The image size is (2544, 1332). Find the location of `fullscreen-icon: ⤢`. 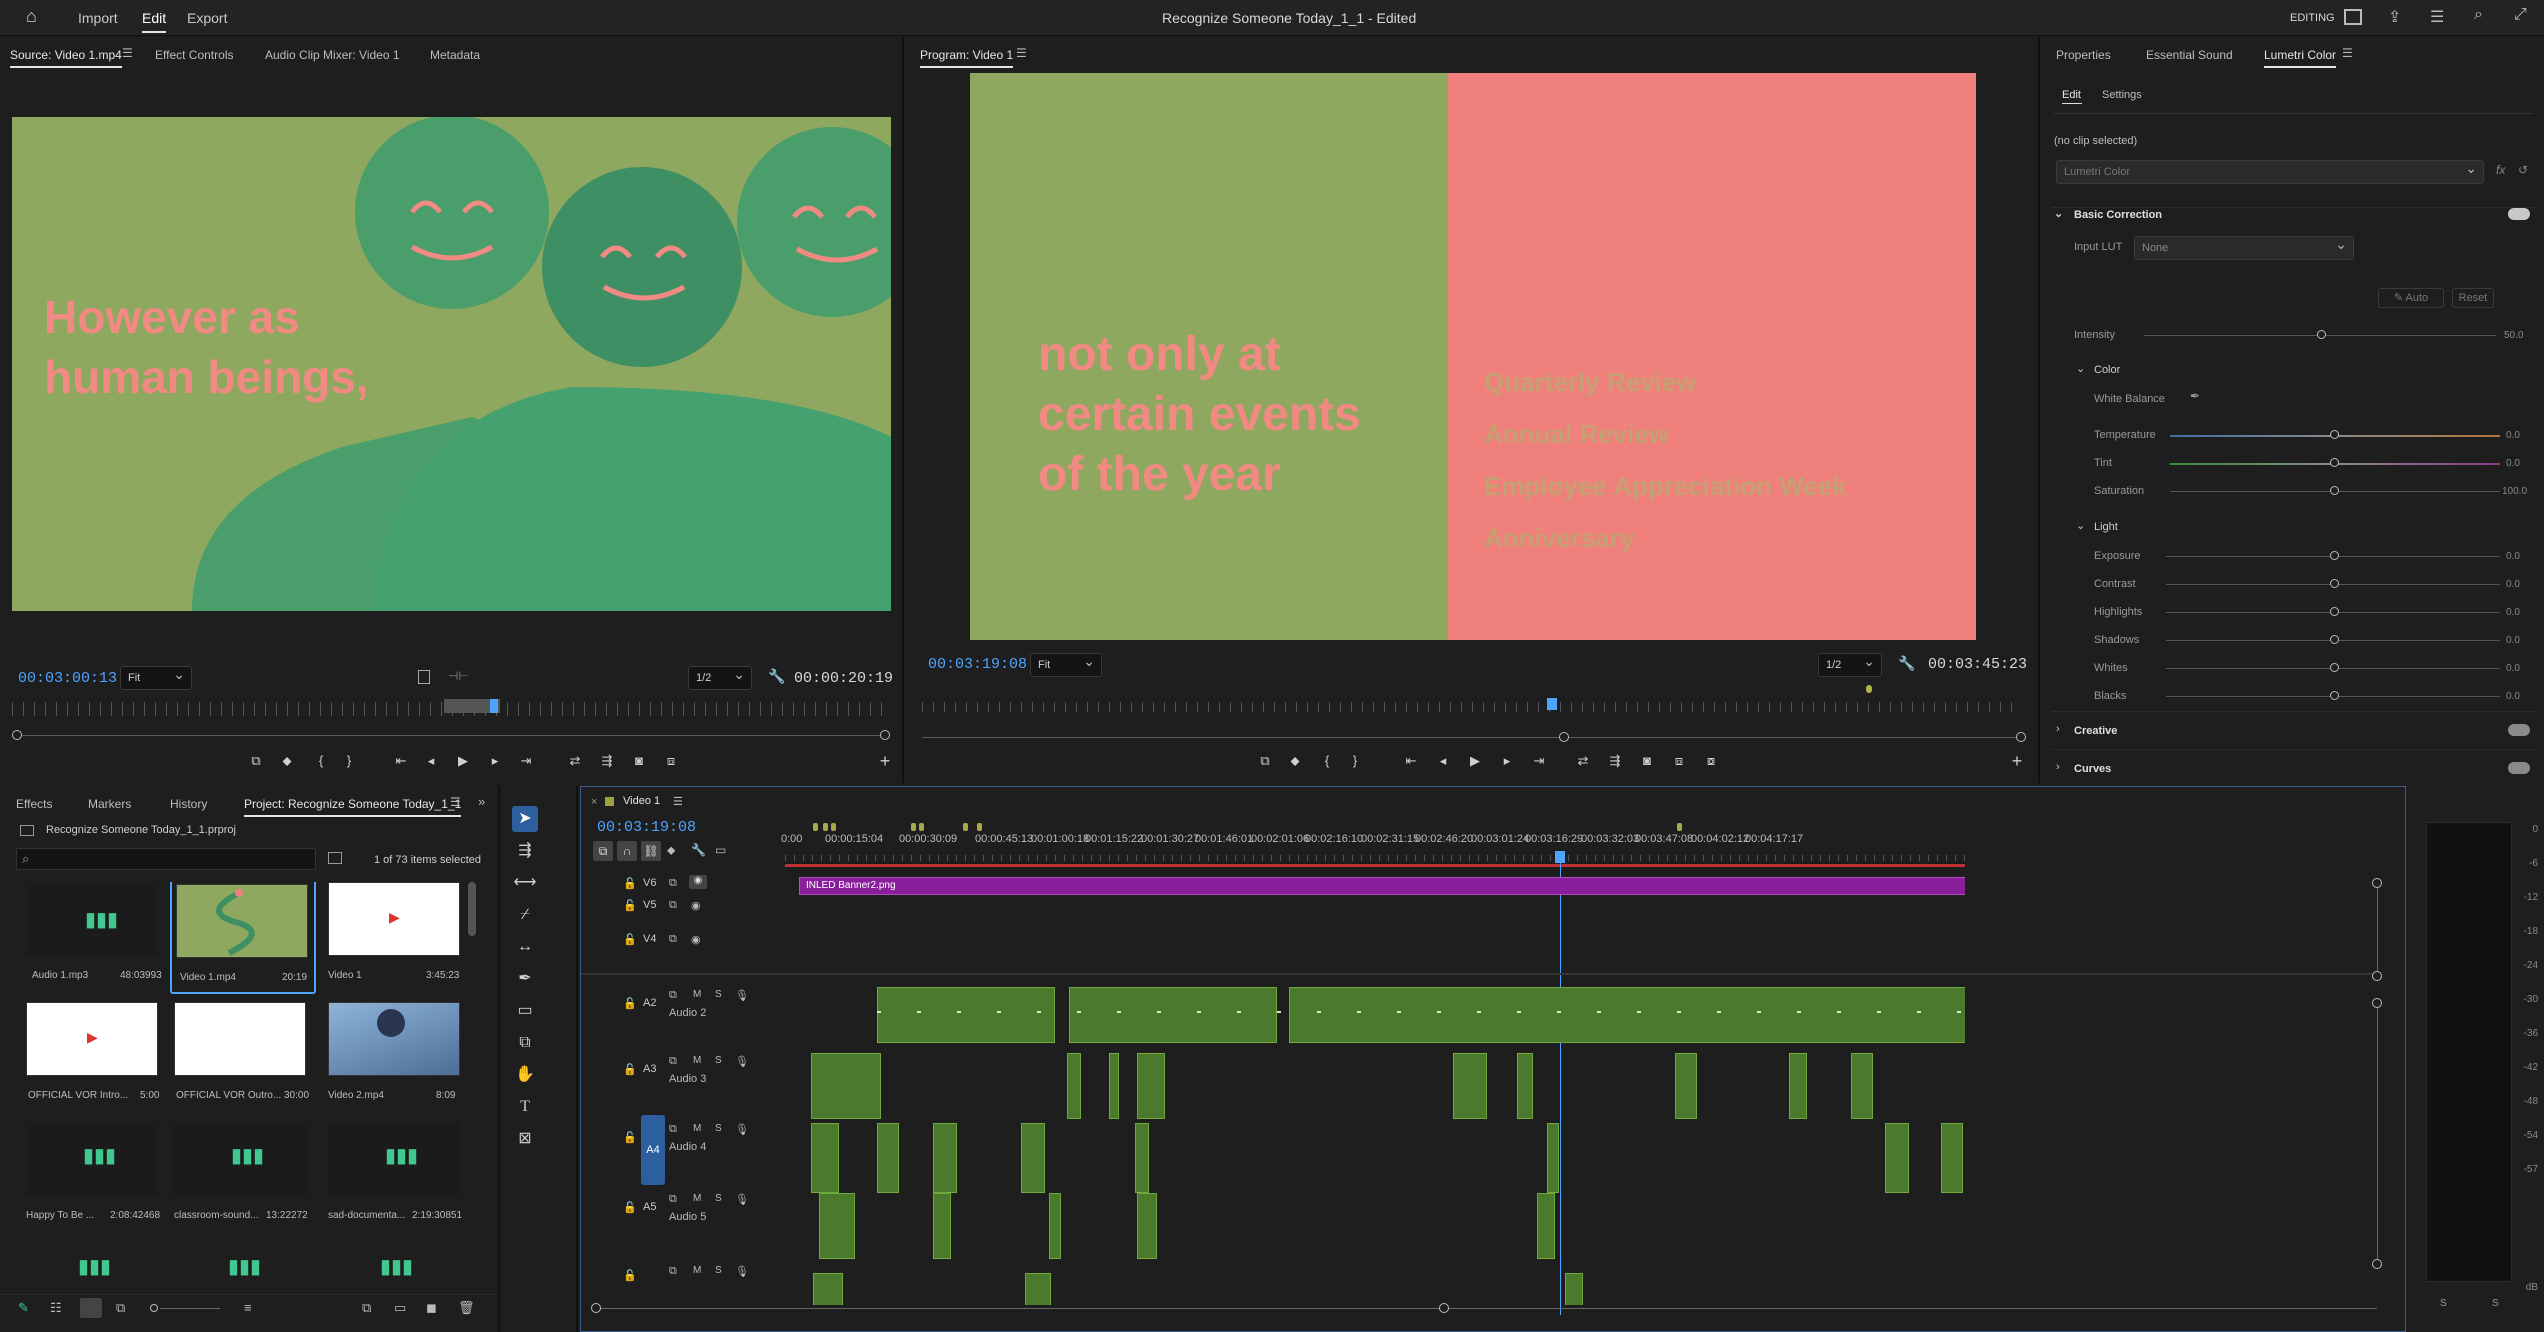

fullscreen-icon: ⤢ is located at coordinates (2520, 15).